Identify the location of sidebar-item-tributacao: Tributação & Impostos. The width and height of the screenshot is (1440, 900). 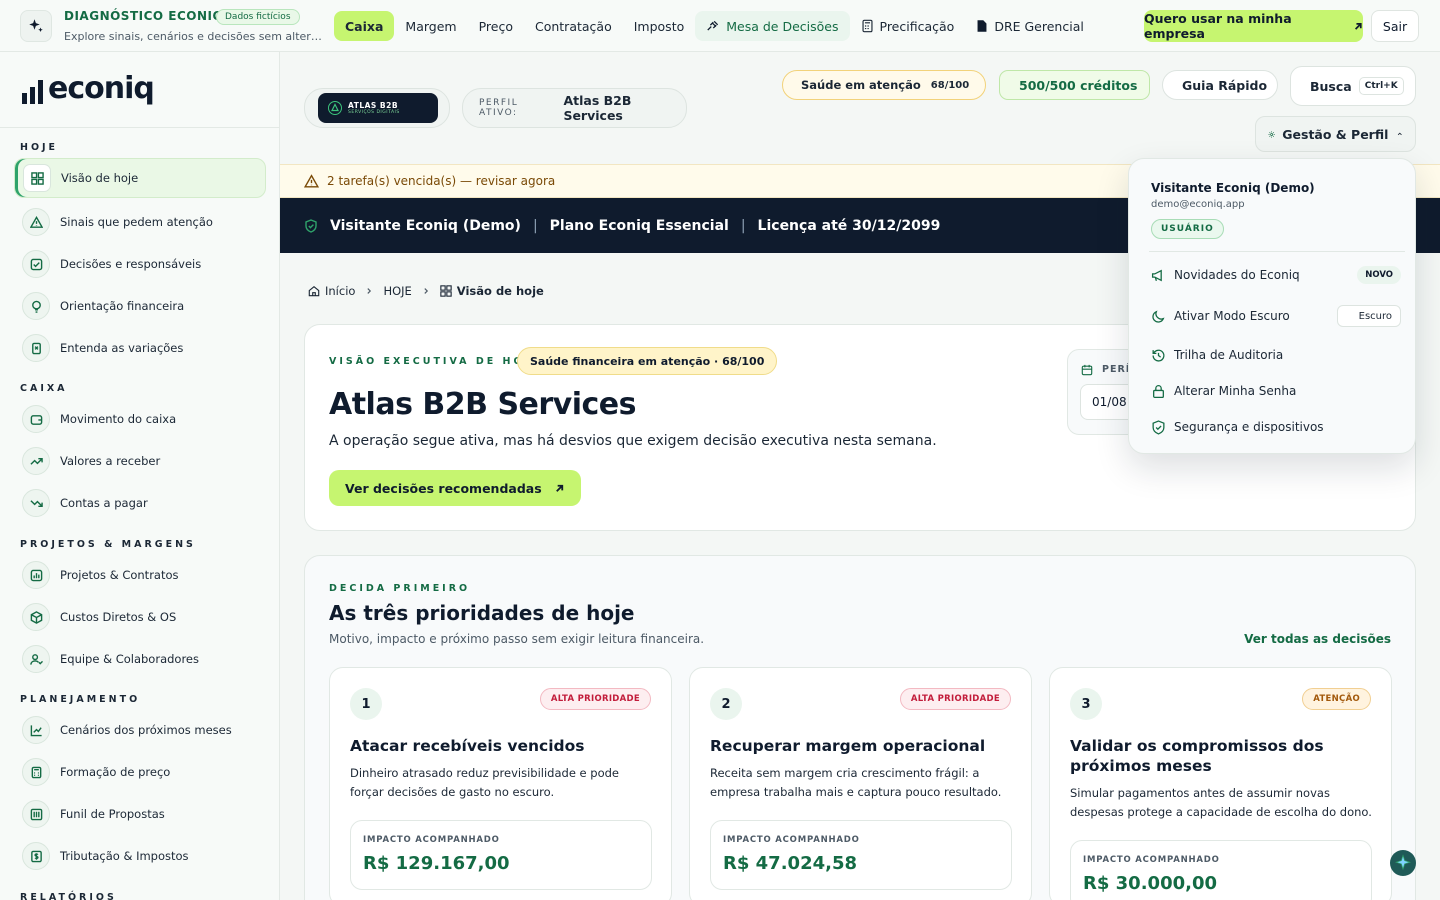
(140, 856).